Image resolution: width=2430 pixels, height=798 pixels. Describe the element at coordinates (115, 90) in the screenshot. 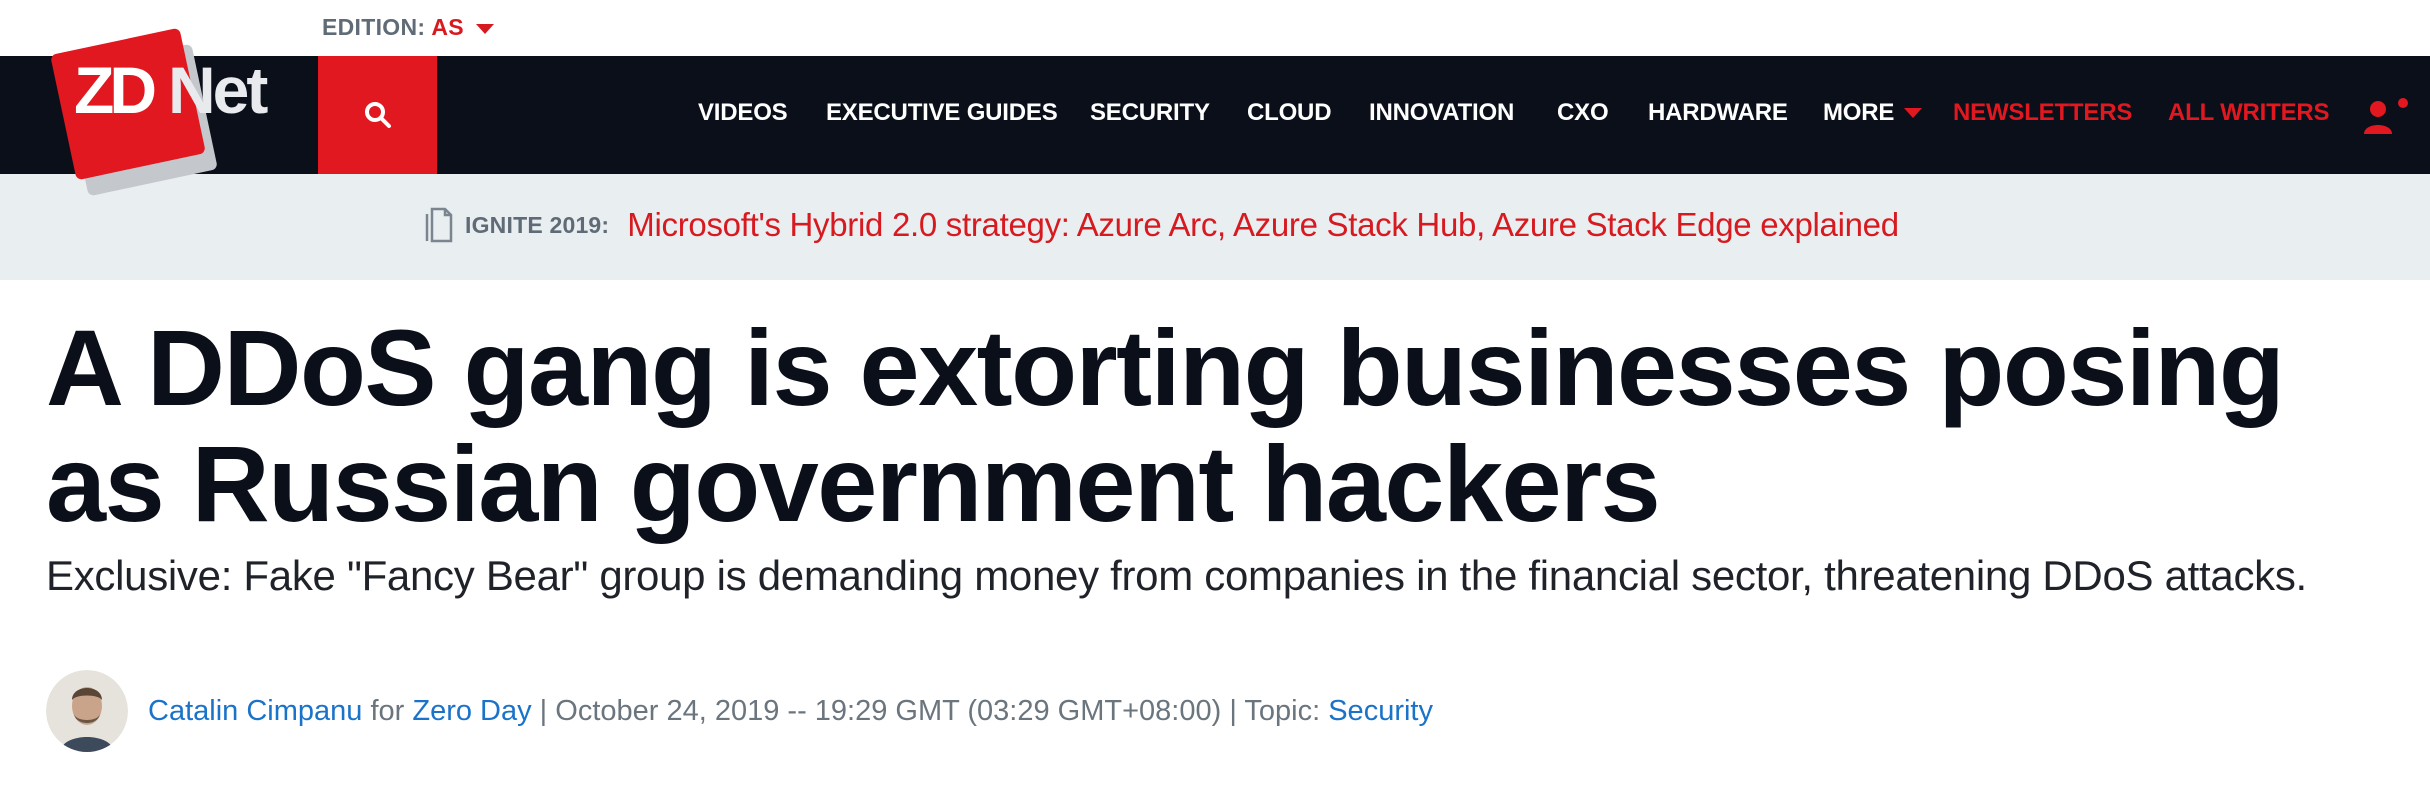

I see `logo-zd-text: ZD` at that location.